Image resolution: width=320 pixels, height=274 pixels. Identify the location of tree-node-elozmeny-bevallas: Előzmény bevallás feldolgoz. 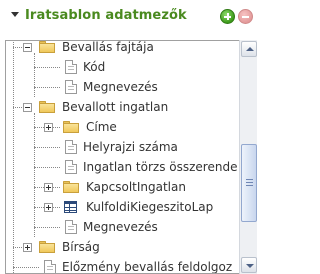
(123, 265).